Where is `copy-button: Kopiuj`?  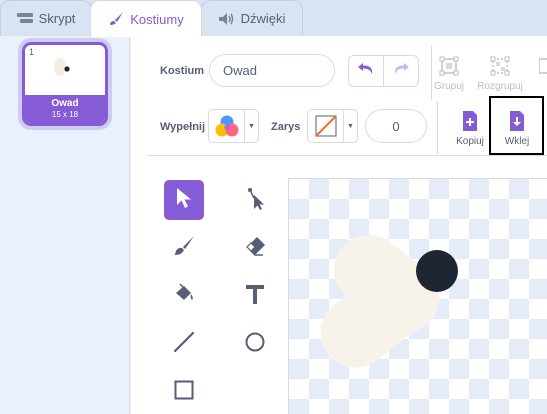 copy-button: Kopiuj is located at coordinates (470, 130).